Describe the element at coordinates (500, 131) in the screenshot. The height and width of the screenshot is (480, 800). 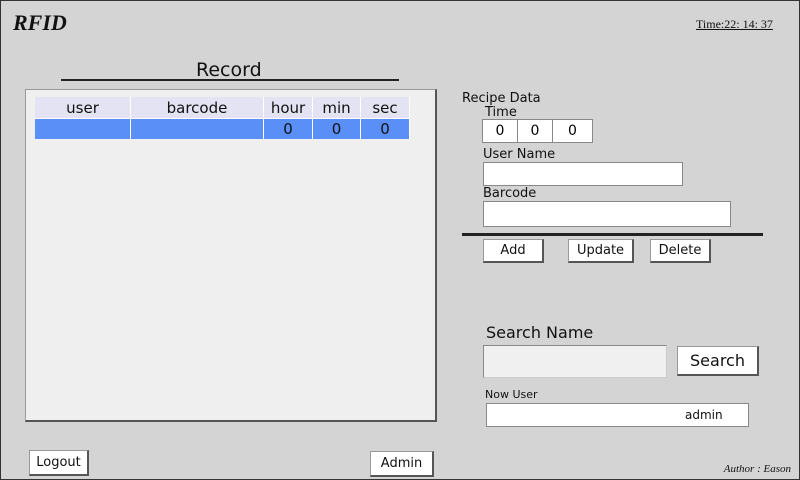
I see `time-hour-input: 0` at that location.